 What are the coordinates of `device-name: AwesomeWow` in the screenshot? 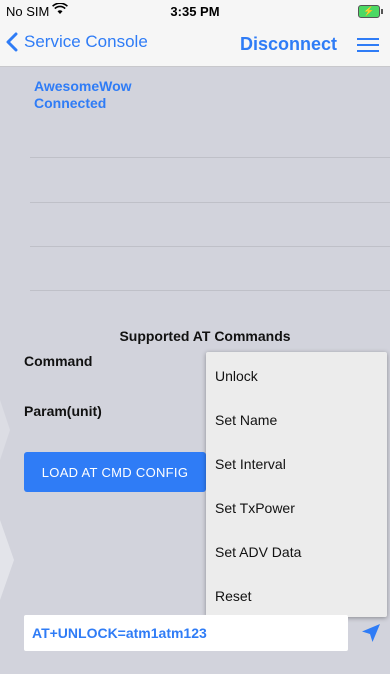 It's located at (83, 86).